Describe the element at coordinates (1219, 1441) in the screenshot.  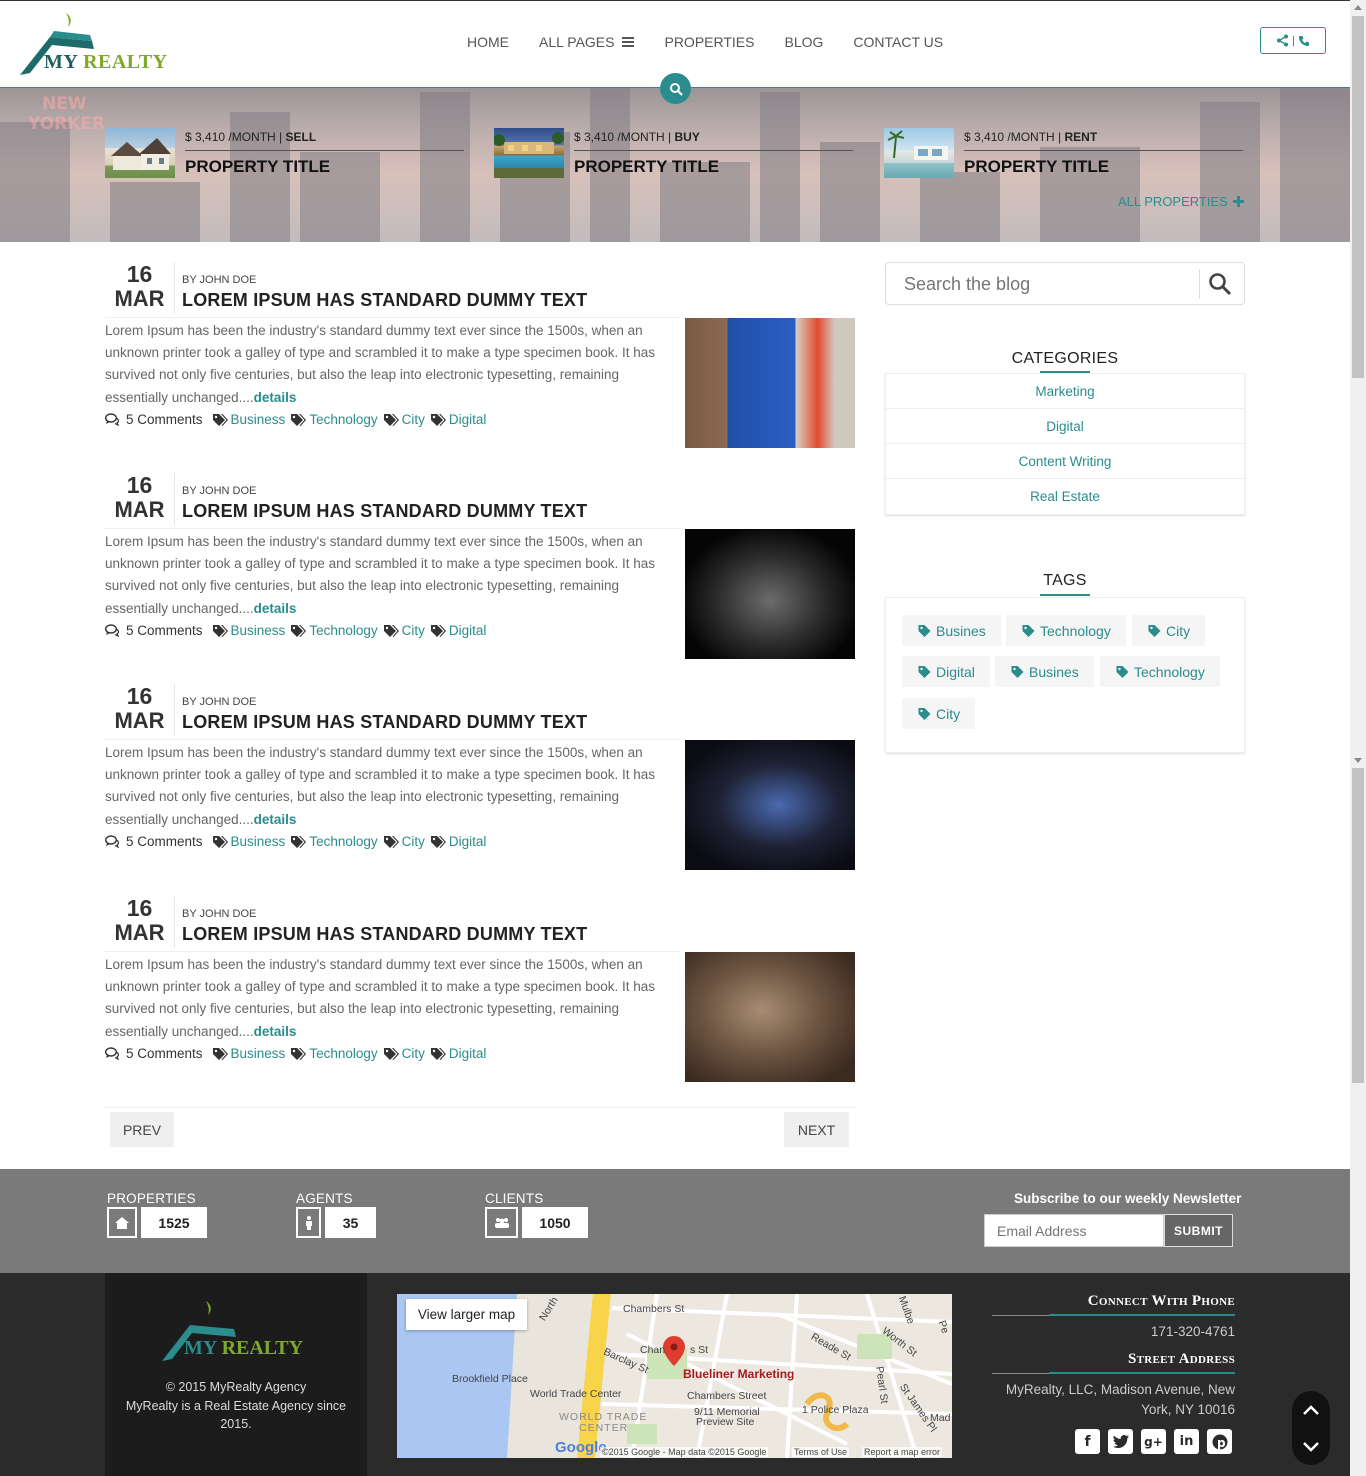
I see `pinterest-icon: p` at that location.